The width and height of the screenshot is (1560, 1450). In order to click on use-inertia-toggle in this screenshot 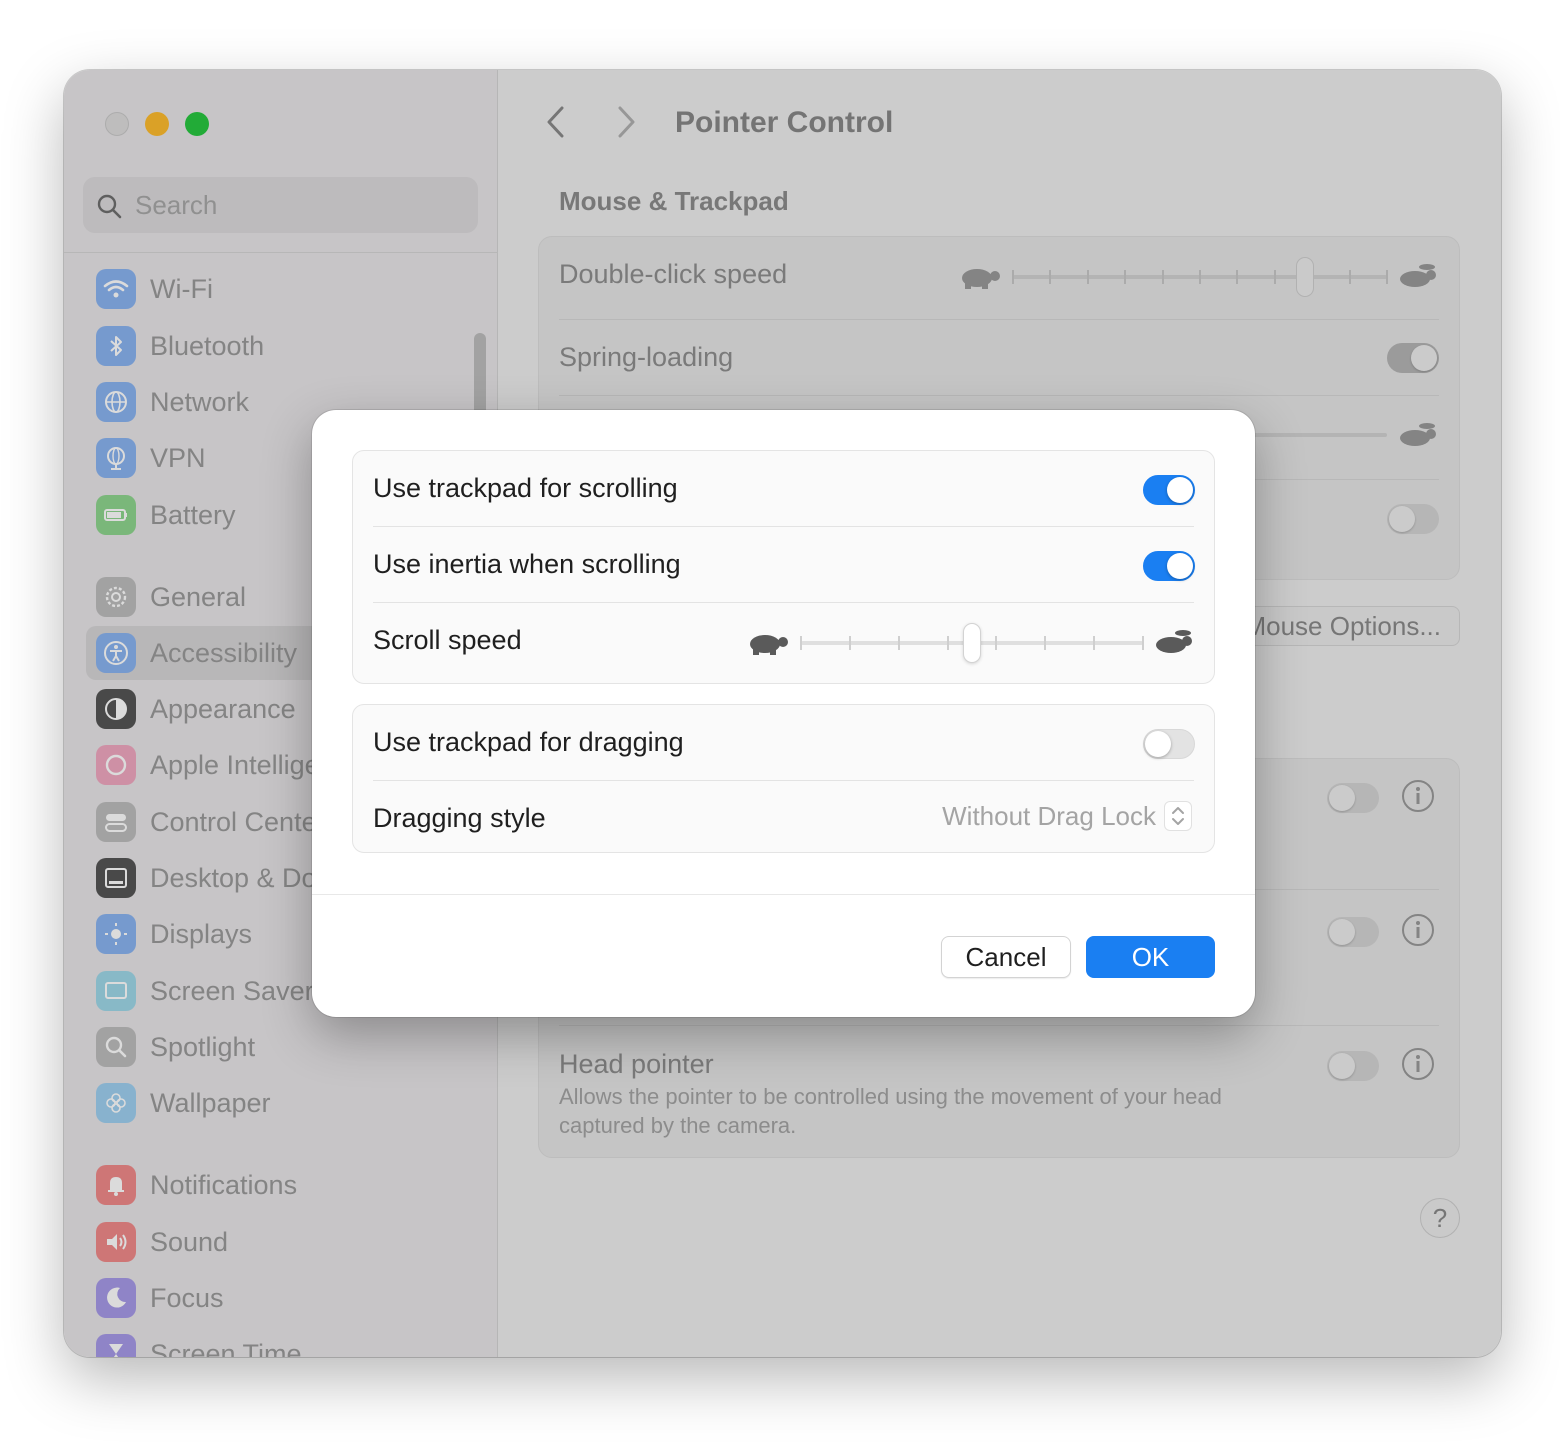, I will do `click(1169, 566)`.